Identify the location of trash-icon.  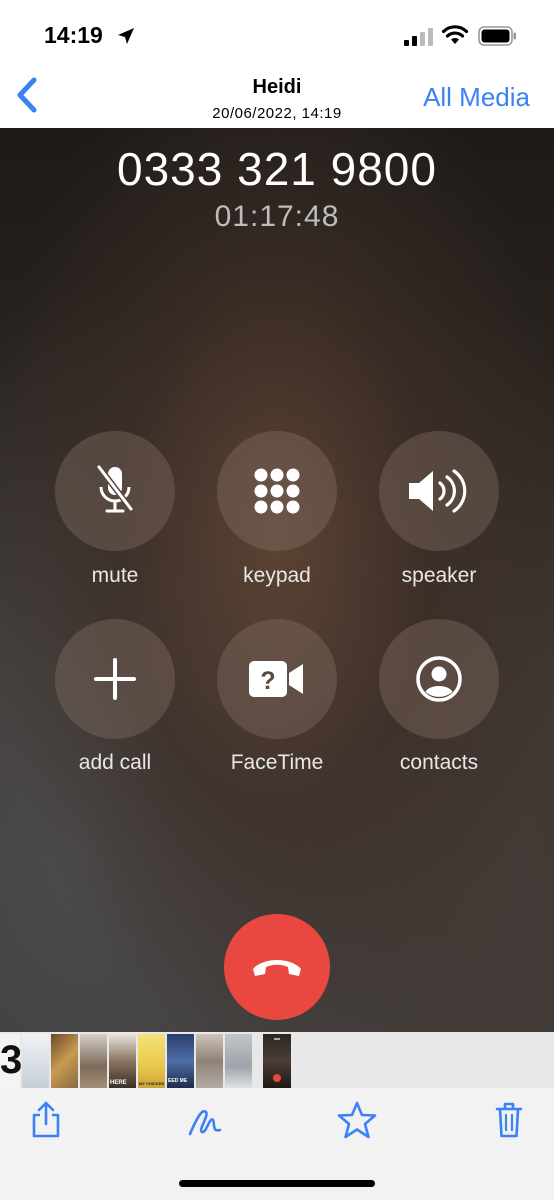
(509, 1120).